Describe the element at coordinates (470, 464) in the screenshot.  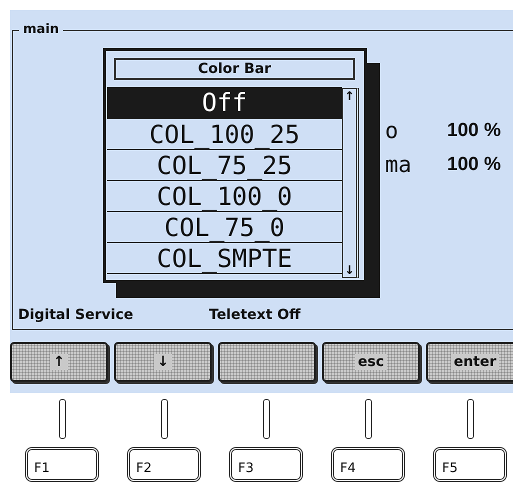
I see `function-key: F5` at that location.